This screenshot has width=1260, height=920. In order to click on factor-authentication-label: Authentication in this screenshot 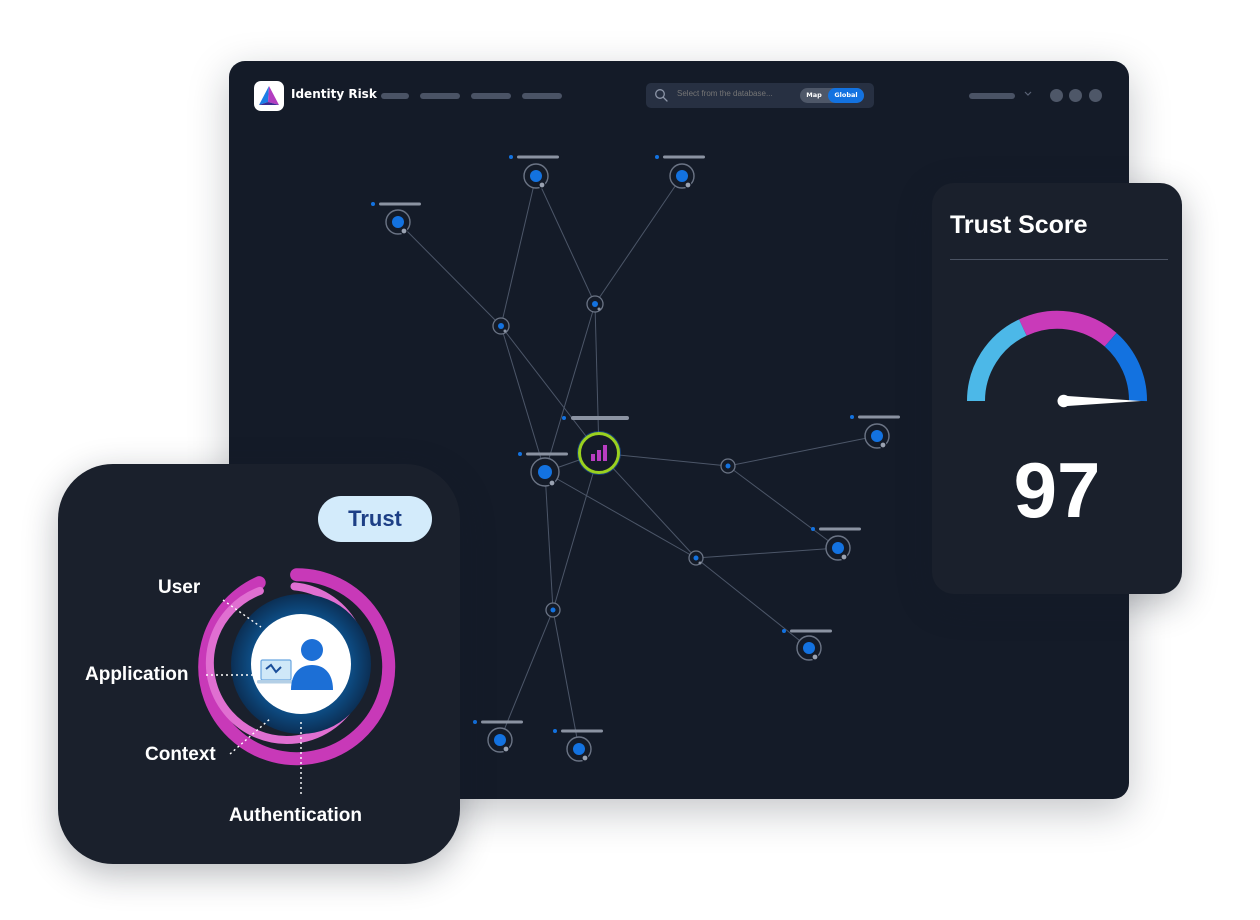, I will do `click(295, 815)`.